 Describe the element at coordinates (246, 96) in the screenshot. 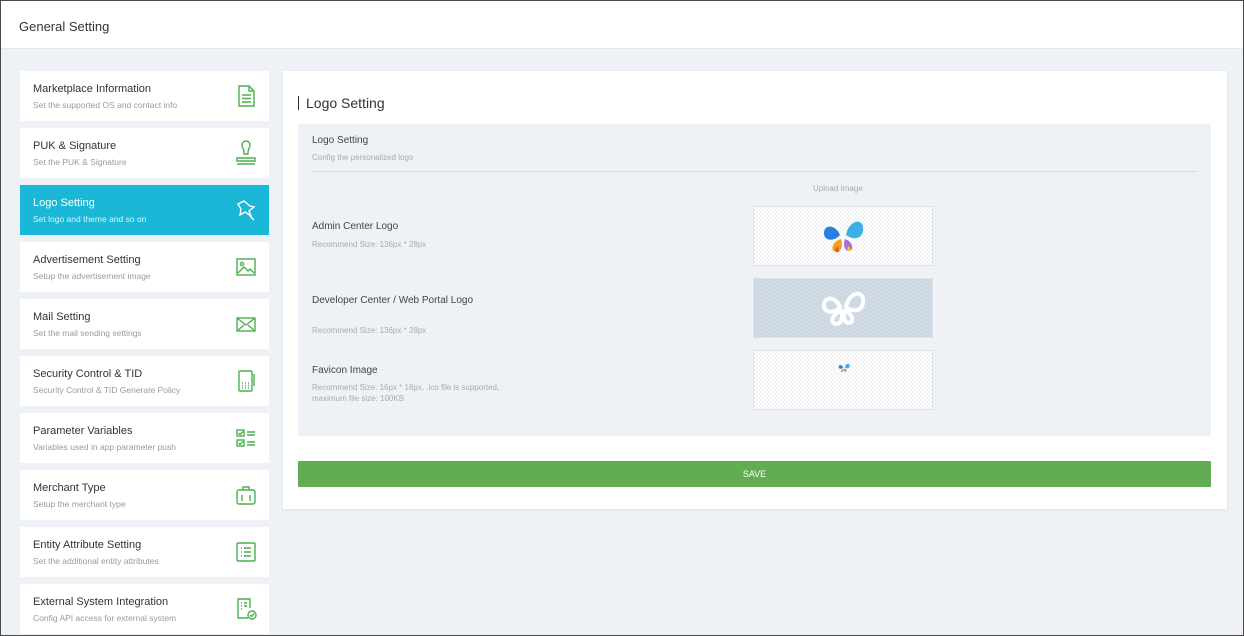

I see `document-icon` at that location.